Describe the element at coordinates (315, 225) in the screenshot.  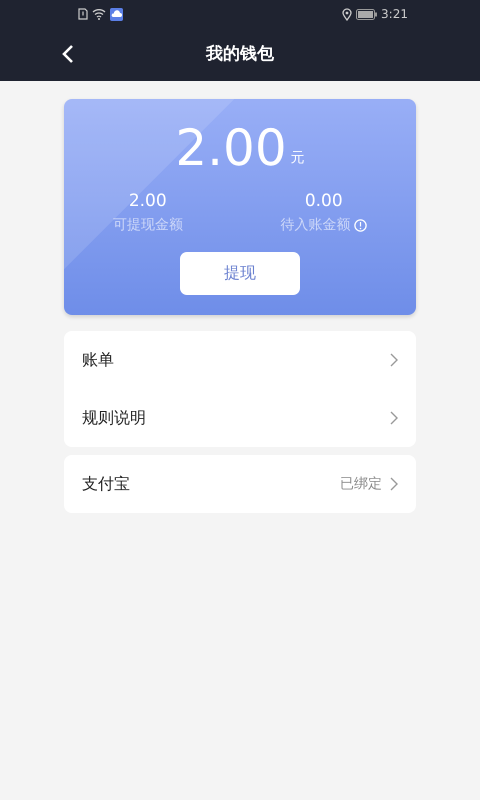
I see `stat-label: 待入账金额` at that location.